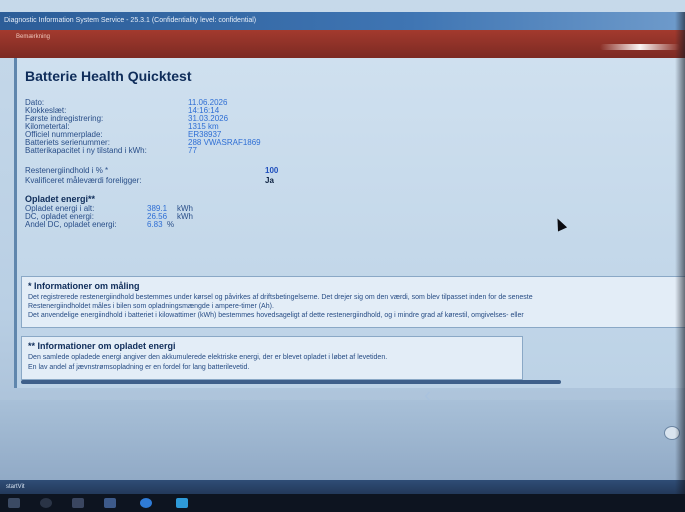  Describe the element at coordinates (78, 503) in the screenshot. I see `task-view-icon` at that location.